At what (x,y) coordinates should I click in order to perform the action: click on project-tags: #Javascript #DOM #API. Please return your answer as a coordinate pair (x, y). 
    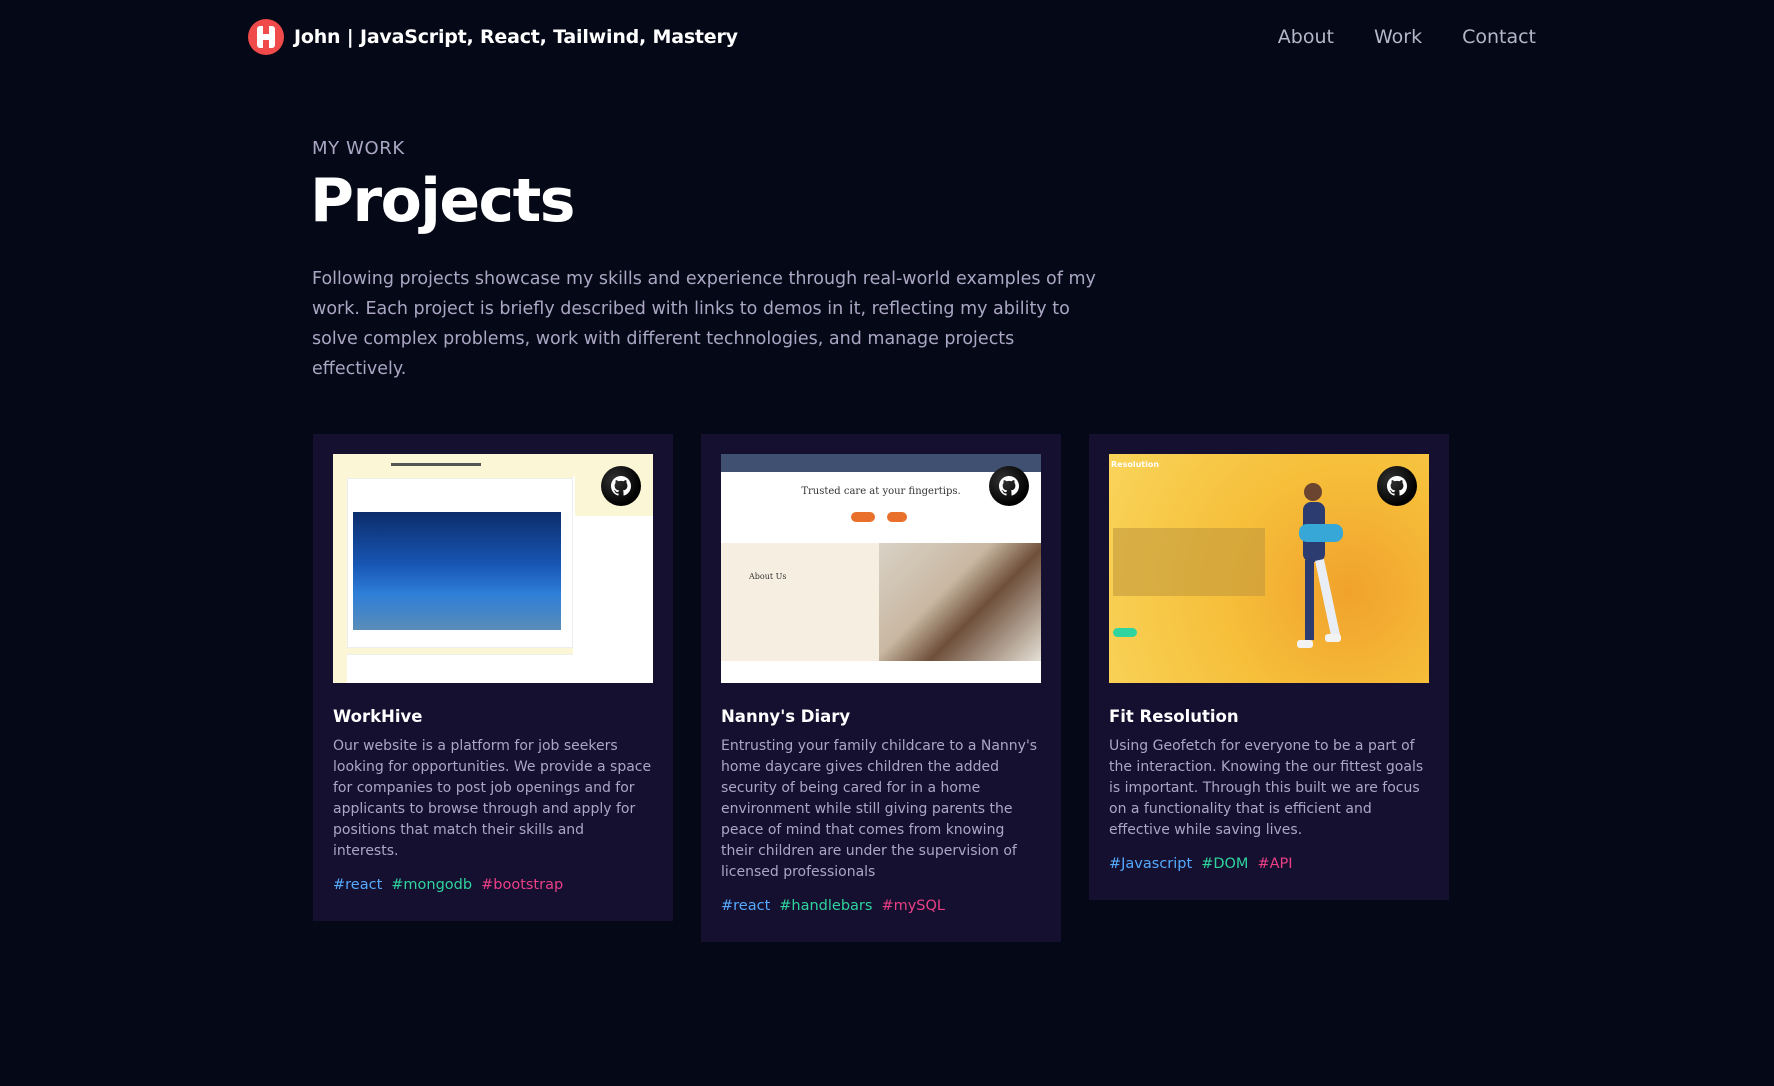
    Looking at the image, I should click on (1269, 864).